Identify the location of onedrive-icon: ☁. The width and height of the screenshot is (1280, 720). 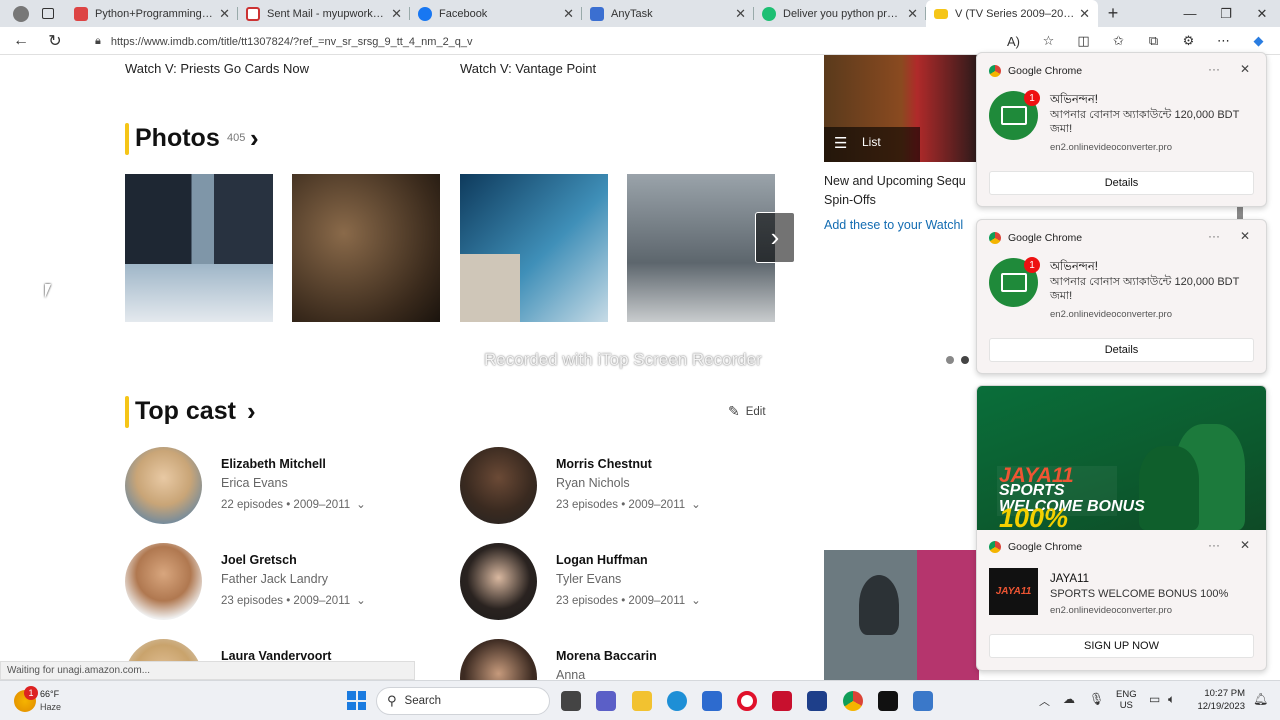
(1069, 699).